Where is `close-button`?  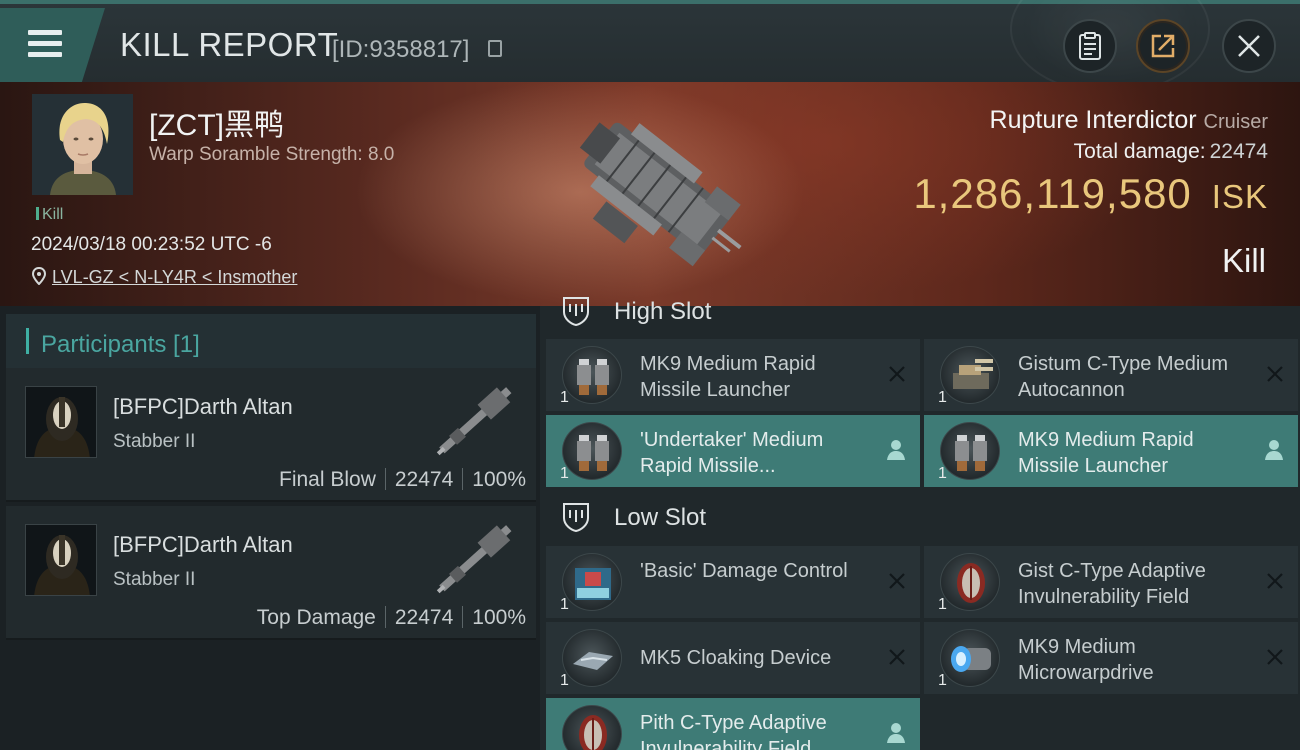
close-button is located at coordinates (1249, 46).